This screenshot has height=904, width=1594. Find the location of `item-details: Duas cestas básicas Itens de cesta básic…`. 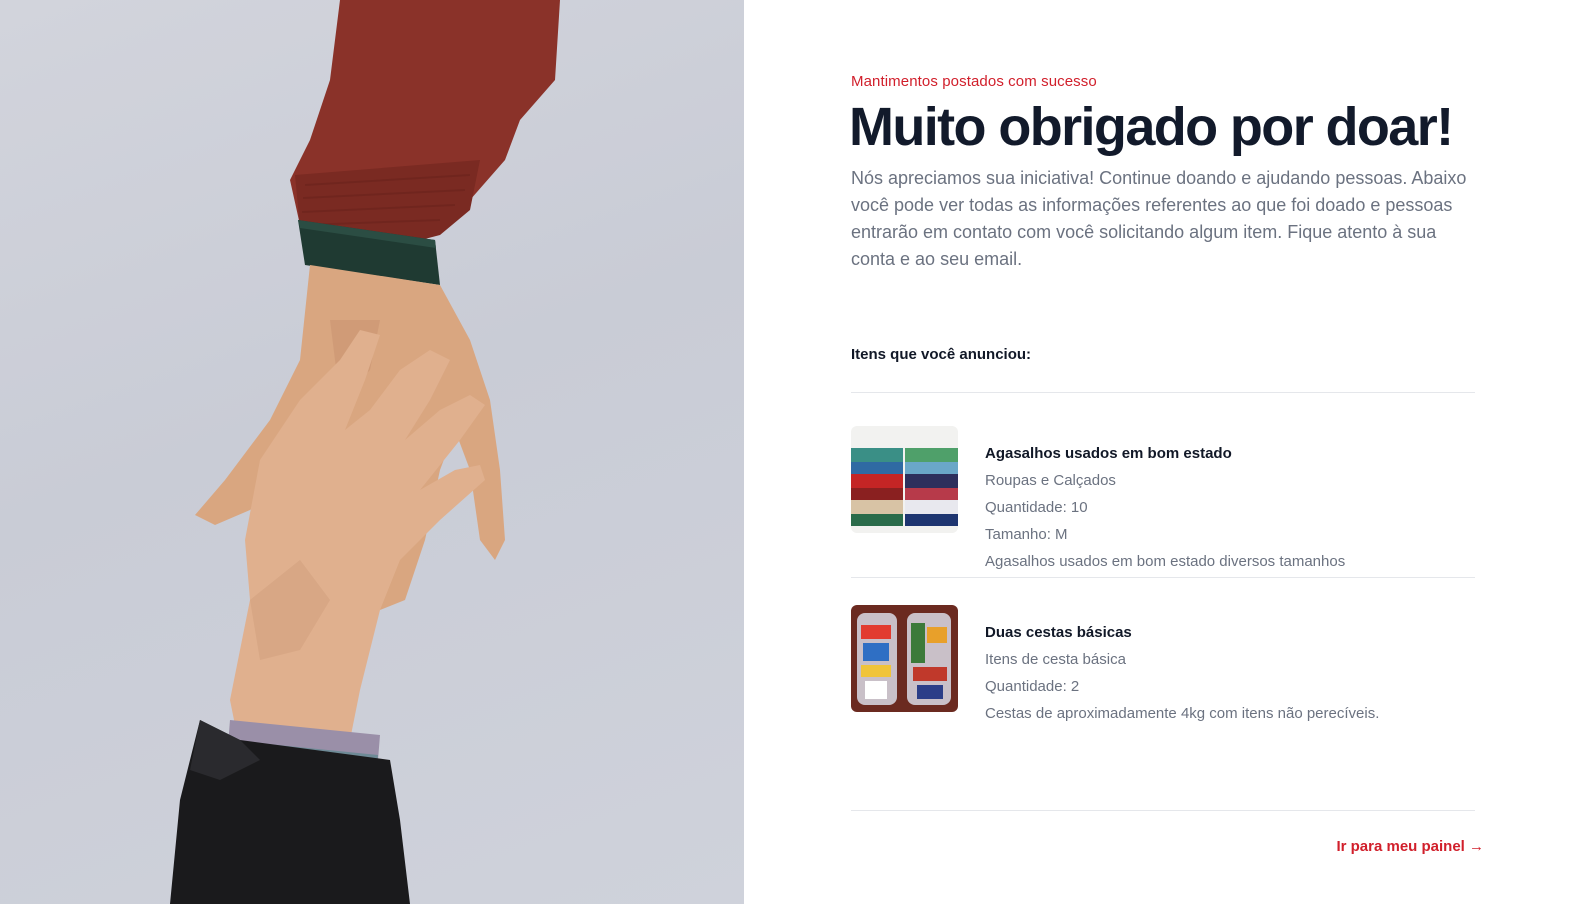

item-details: Duas cestas básicas Itens de cesta básic… is located at coordinates (1182, 673).